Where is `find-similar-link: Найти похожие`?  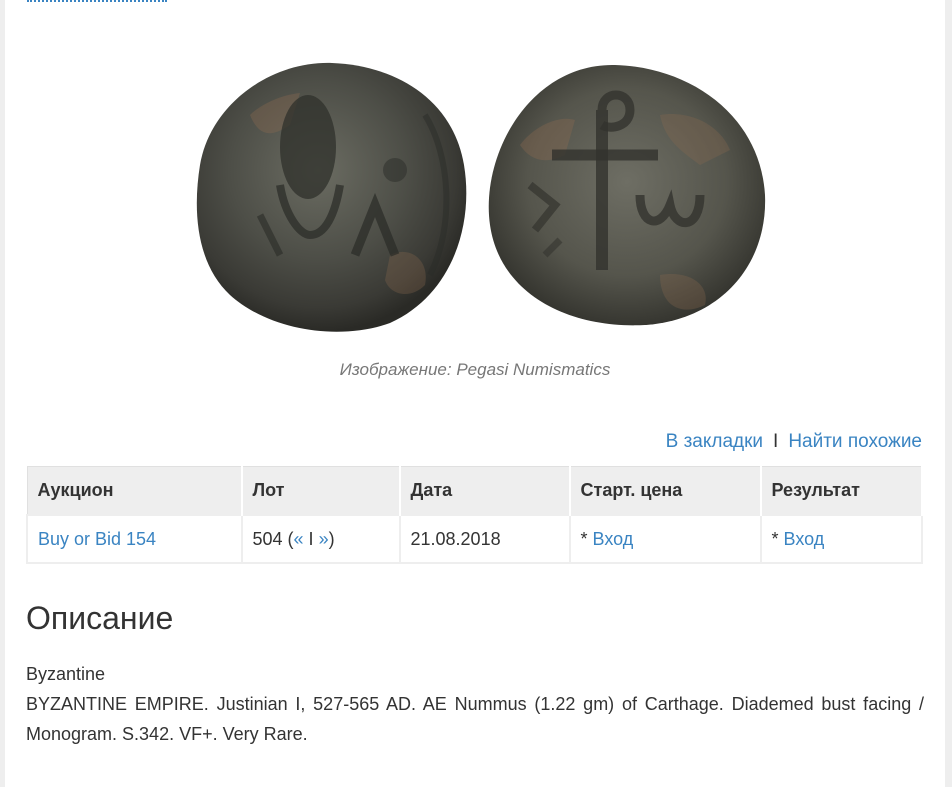 find-similar-link: Найти похожие is located at coordinates (855, 442).